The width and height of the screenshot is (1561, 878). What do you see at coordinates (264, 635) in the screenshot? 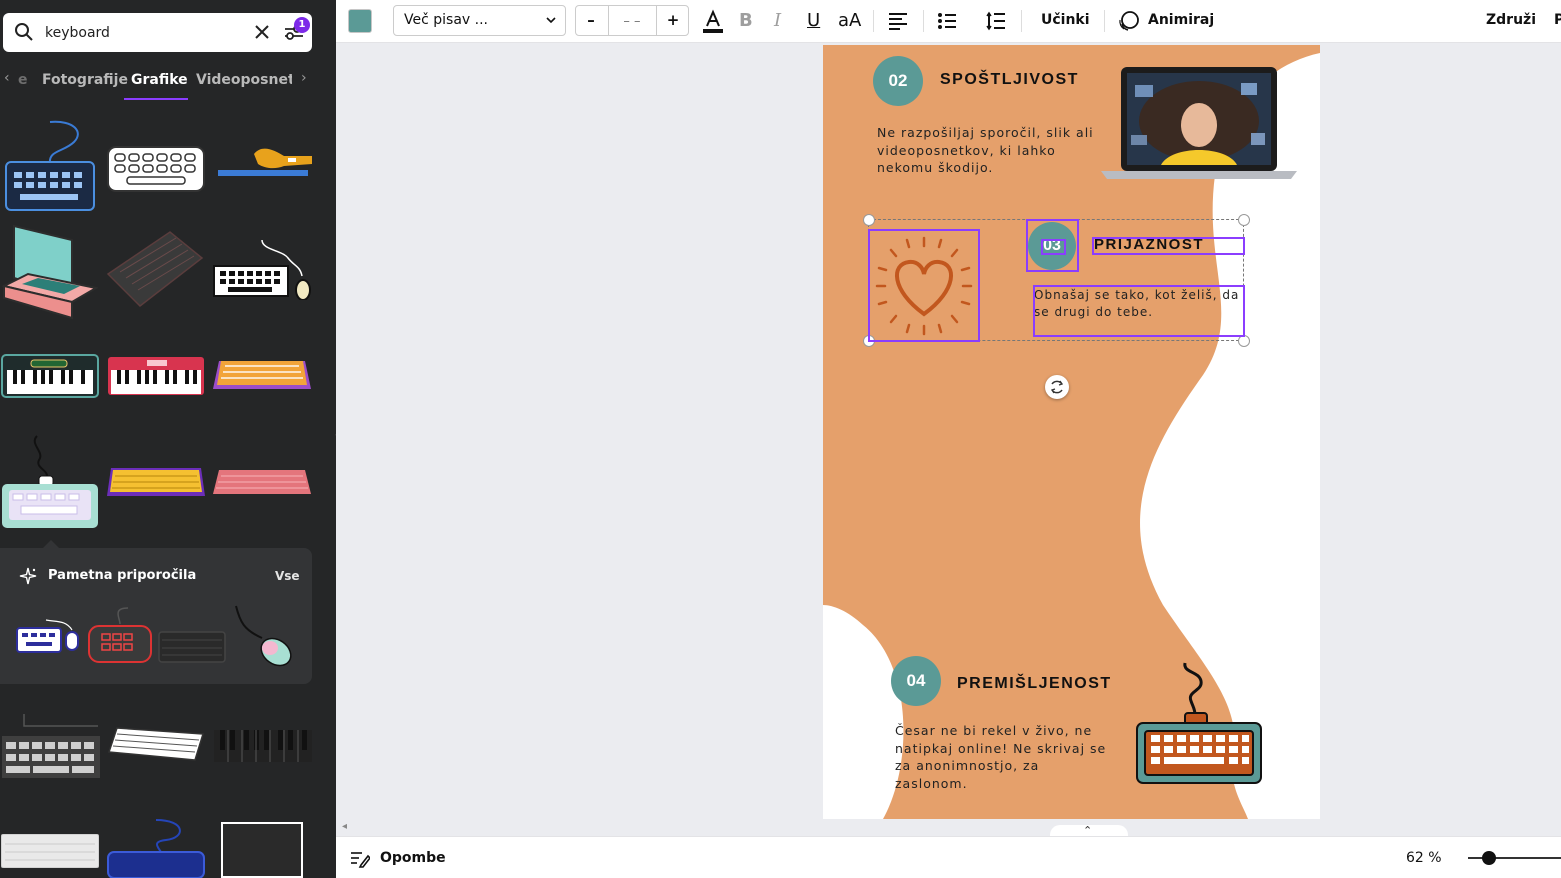
I see `suggest-mouse-mint` at bounding box center [264, 635].